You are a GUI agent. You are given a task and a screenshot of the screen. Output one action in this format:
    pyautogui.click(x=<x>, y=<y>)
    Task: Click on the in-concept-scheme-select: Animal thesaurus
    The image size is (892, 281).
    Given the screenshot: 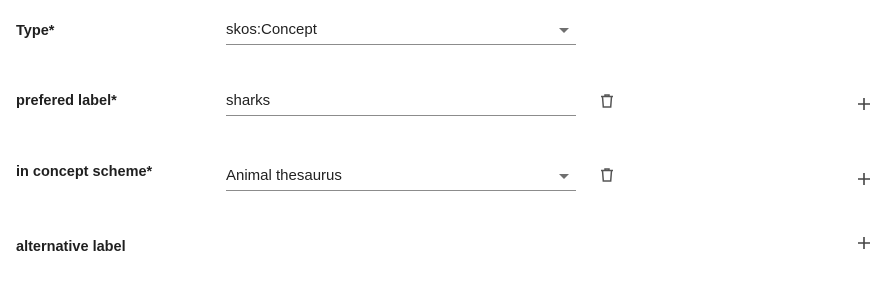 What is the action you would take?
    pyautogui.click(x=401, y=179)
    